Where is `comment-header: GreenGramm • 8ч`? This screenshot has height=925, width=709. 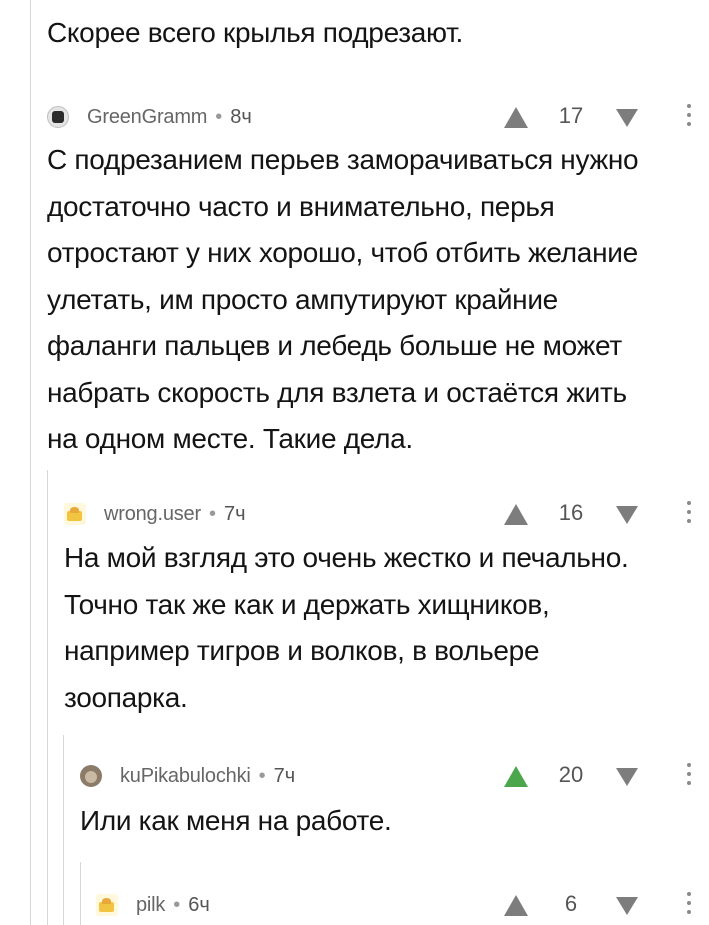
comment-header: GreenGramm • 8ч is located at coordinates (149, 117).